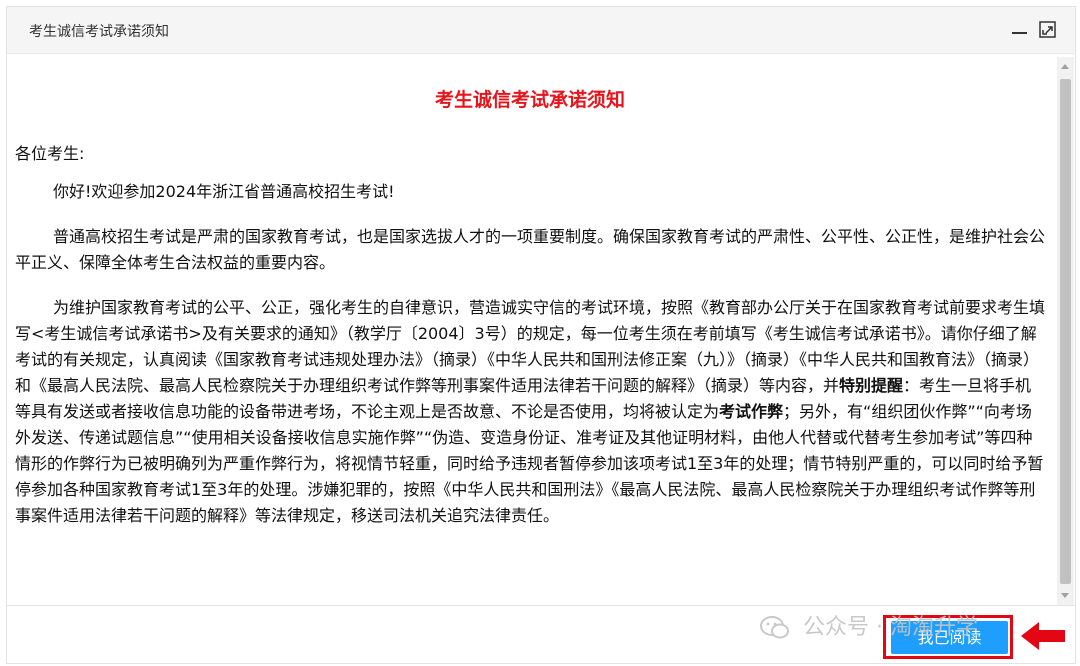  What do you see at coordinates (529, 100) in the screenshot?
I see `notice-heading: 考生诚信考试承诺须知` at bounding box center [529, 100].